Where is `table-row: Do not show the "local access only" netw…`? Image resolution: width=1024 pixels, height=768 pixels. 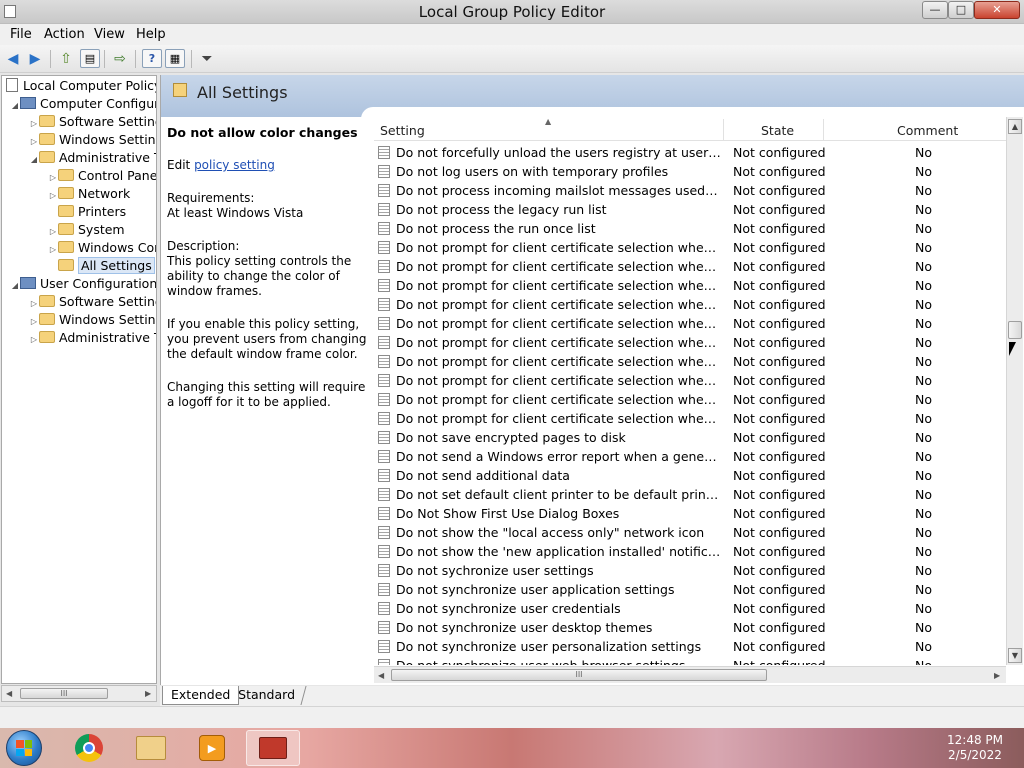
table-row: Do not show the "local access only" netw… is located at coordinates (690, 532).